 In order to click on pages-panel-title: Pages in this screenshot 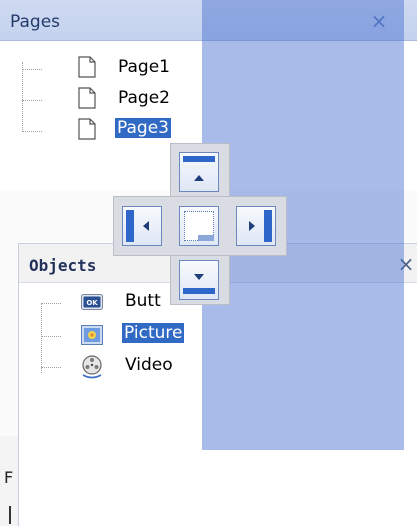, I will do `click(35, 22)`.